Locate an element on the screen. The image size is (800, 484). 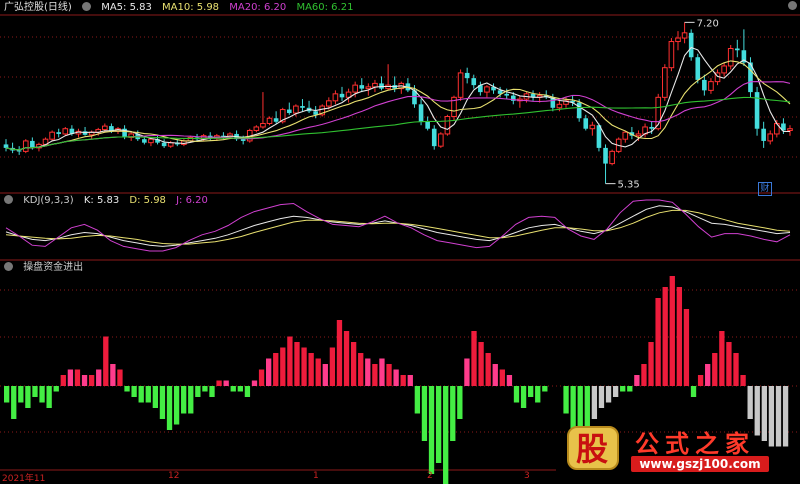
x-axis-label-jan: 1 is located at coordinates (316, 476).